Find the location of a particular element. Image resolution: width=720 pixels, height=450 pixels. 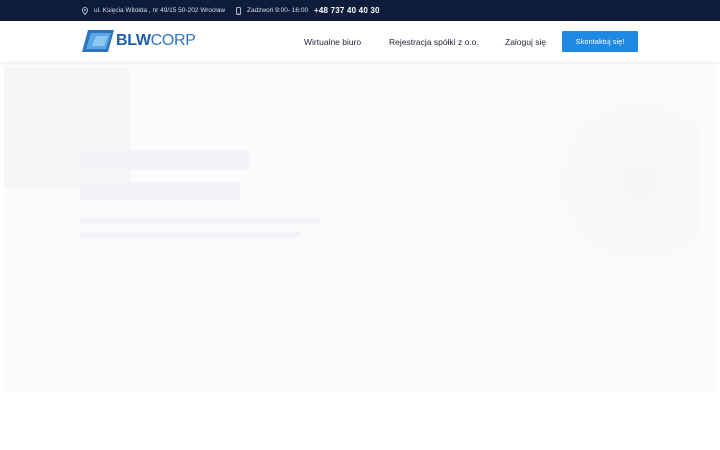

hours-info: Zadzwoń 9:00- 16:00 is located at coordinates (272, 10).